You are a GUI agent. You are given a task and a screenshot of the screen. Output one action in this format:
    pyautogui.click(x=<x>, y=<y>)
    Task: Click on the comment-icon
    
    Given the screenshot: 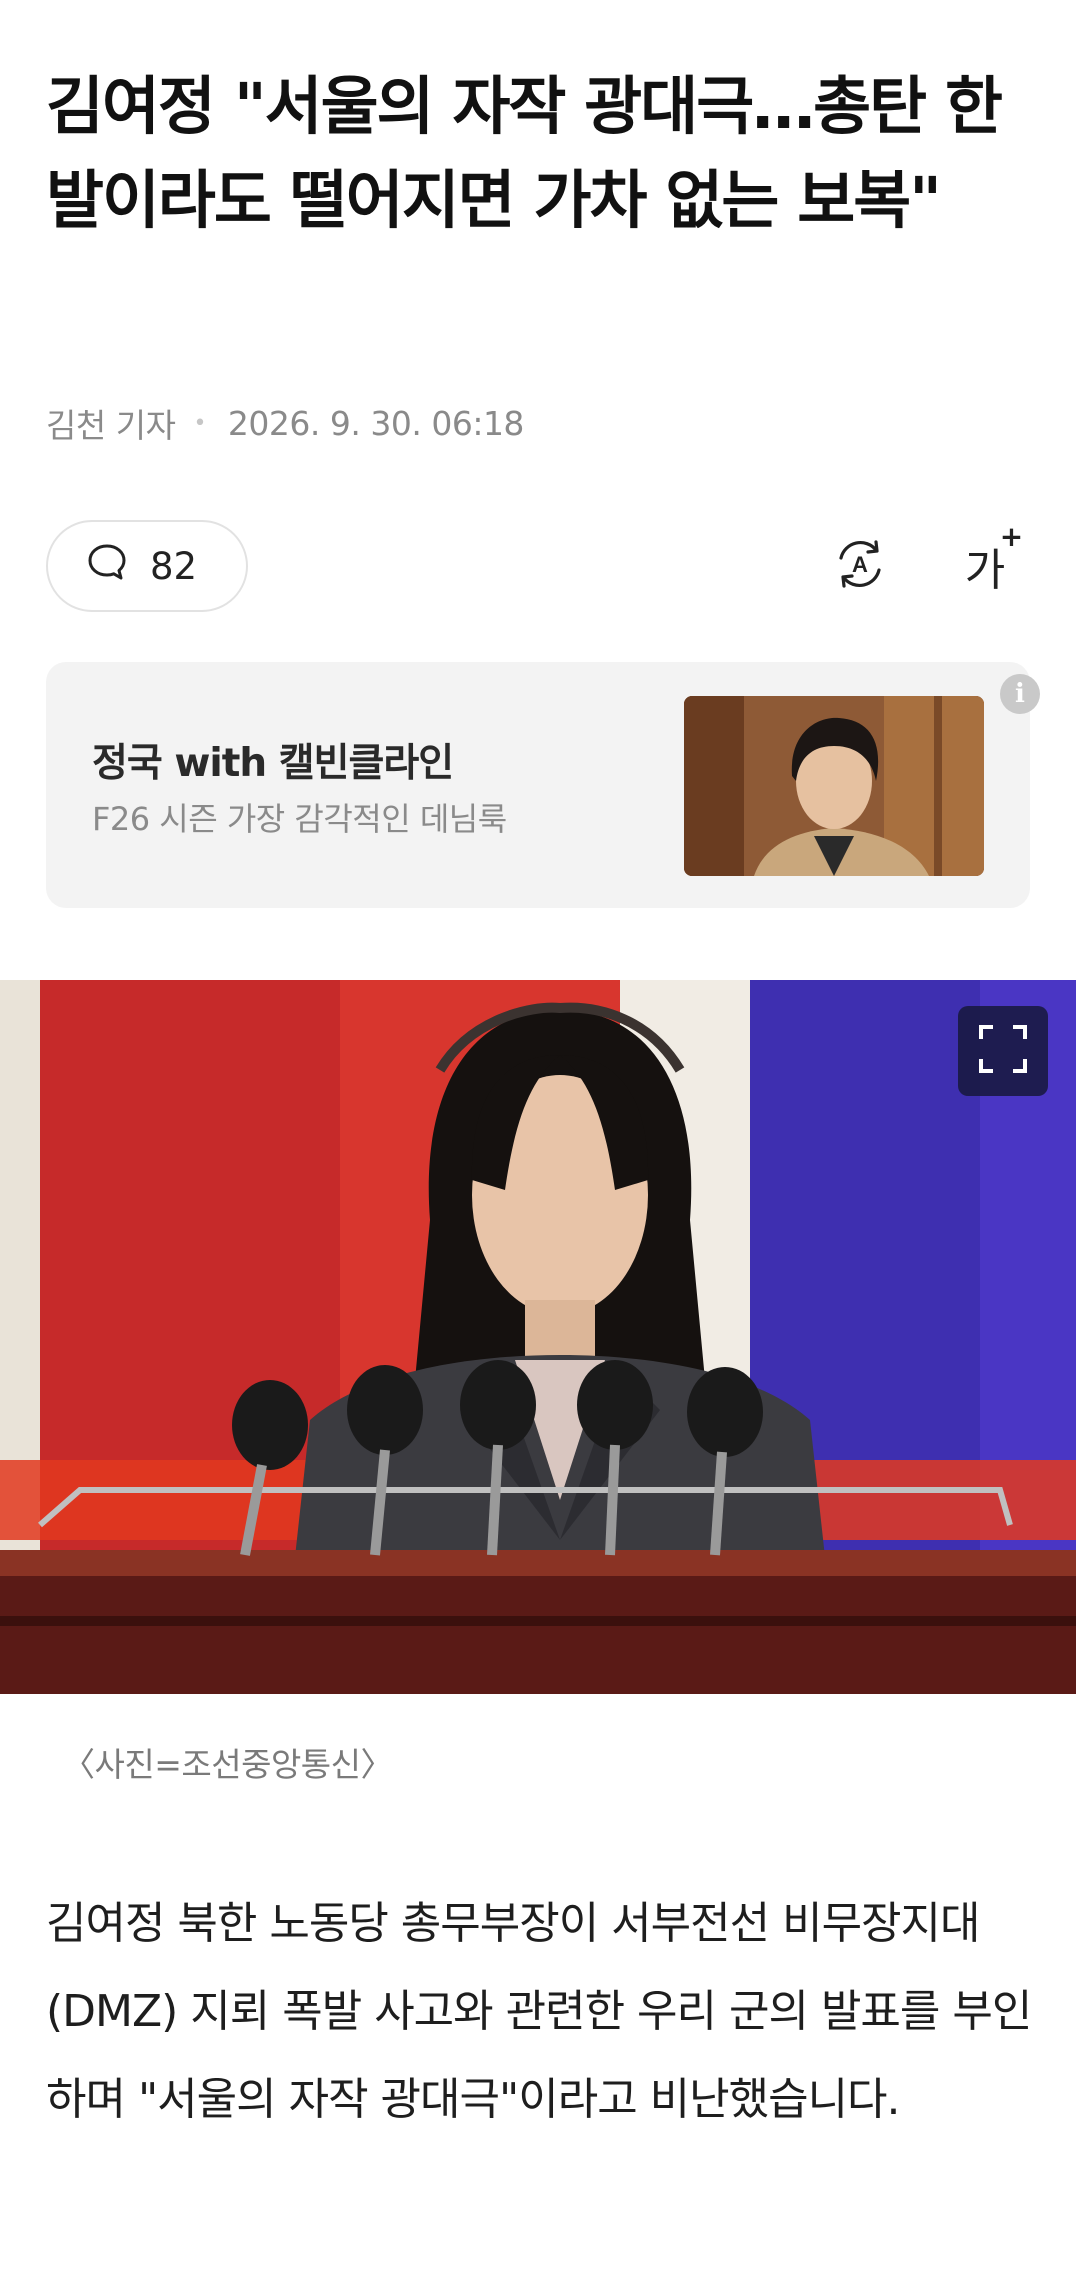 What is the action you would take?
    pyautogui.click(x=107, y=566)
    